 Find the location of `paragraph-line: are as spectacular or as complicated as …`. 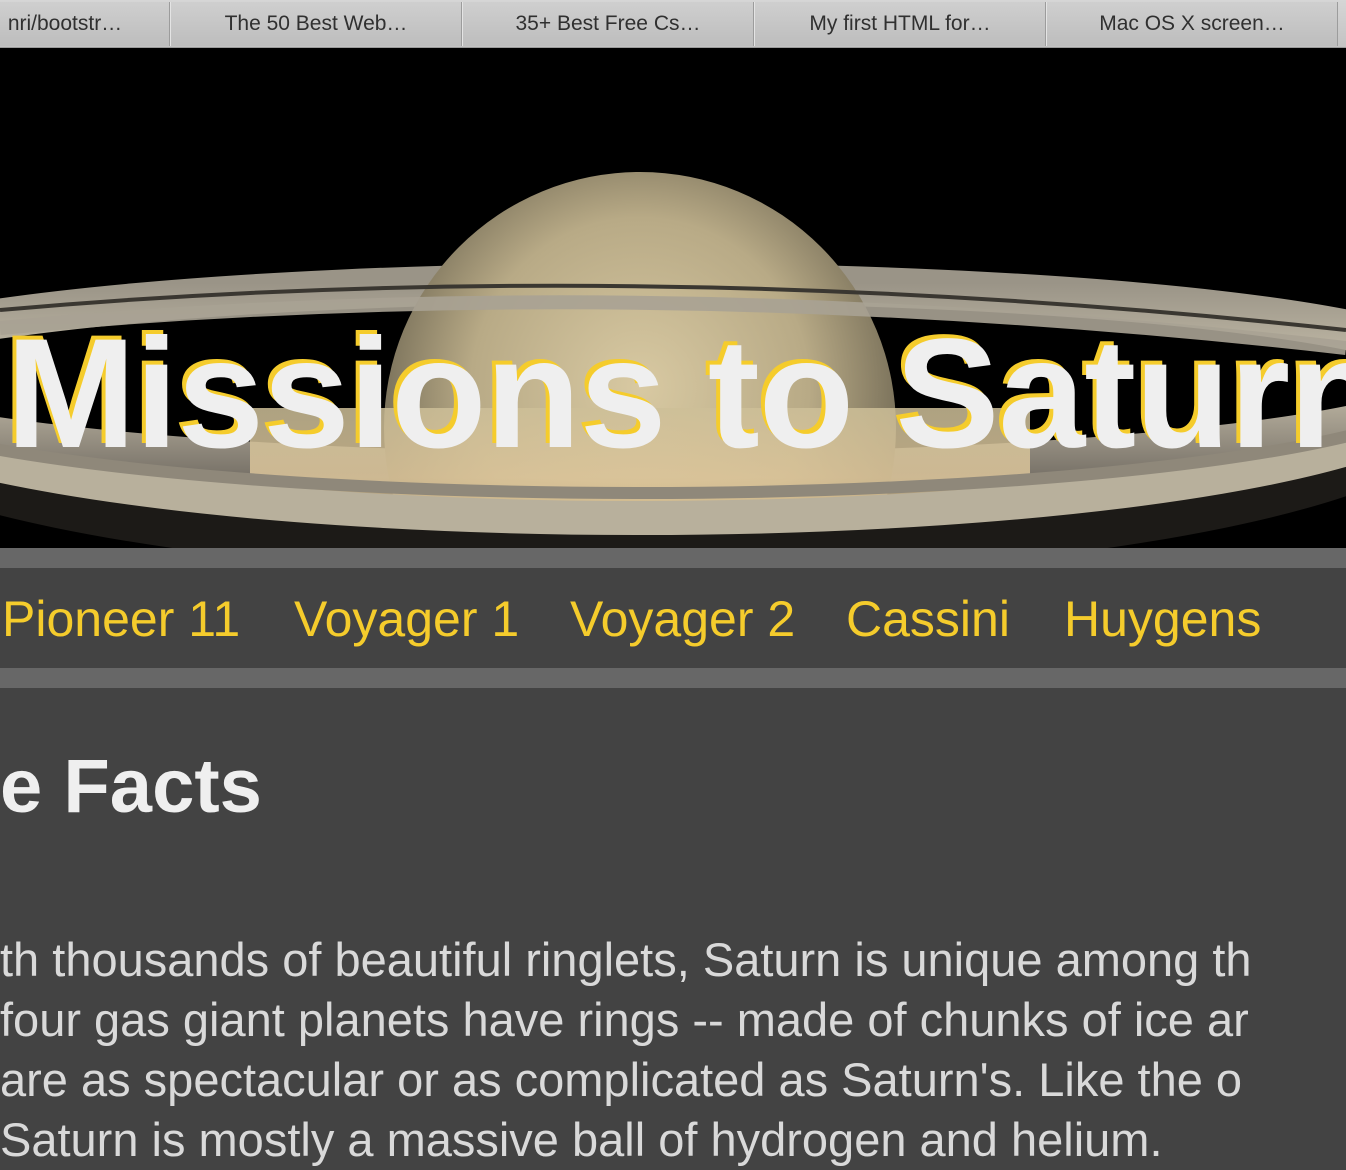

paragraph-line: are as spectacular or as complicated as … is located at coordinates (621, 1079).